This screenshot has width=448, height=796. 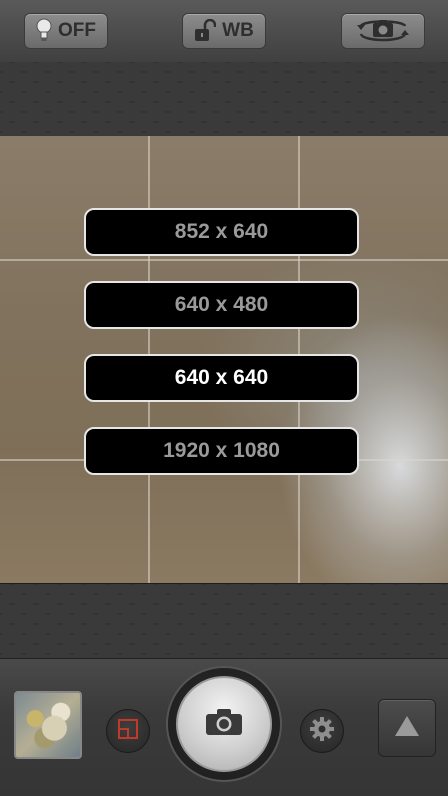 I want to click on resolution-option-label: 1920 x 1080, so click(x=221, y=450).